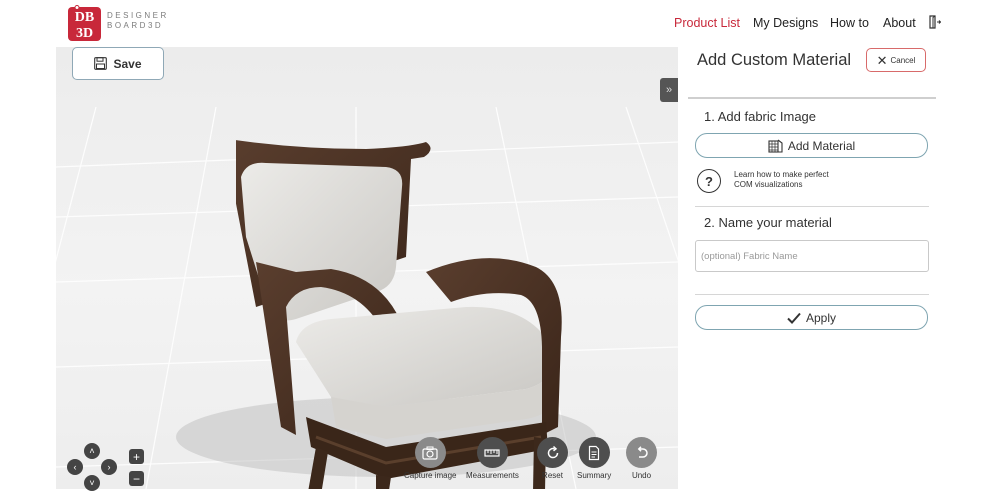  What do you see at coordinates (775, 146) in the screenshot?
I see `fabric-swatch-icon` at bounding box center [775, 146].